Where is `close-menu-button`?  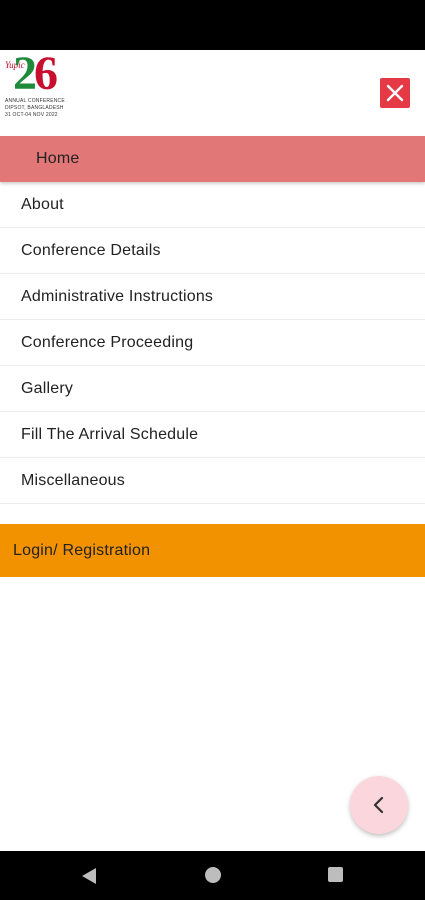 close-menu-button is located at coordinates (395, 93).